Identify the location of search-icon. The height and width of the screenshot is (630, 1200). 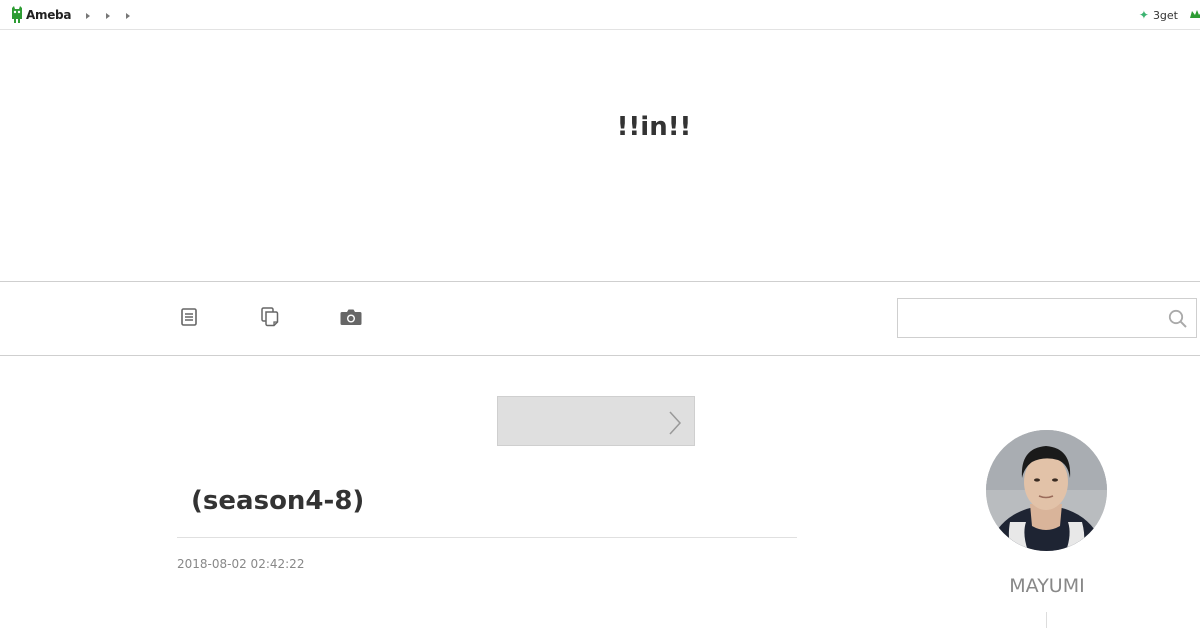
(1178, 319).